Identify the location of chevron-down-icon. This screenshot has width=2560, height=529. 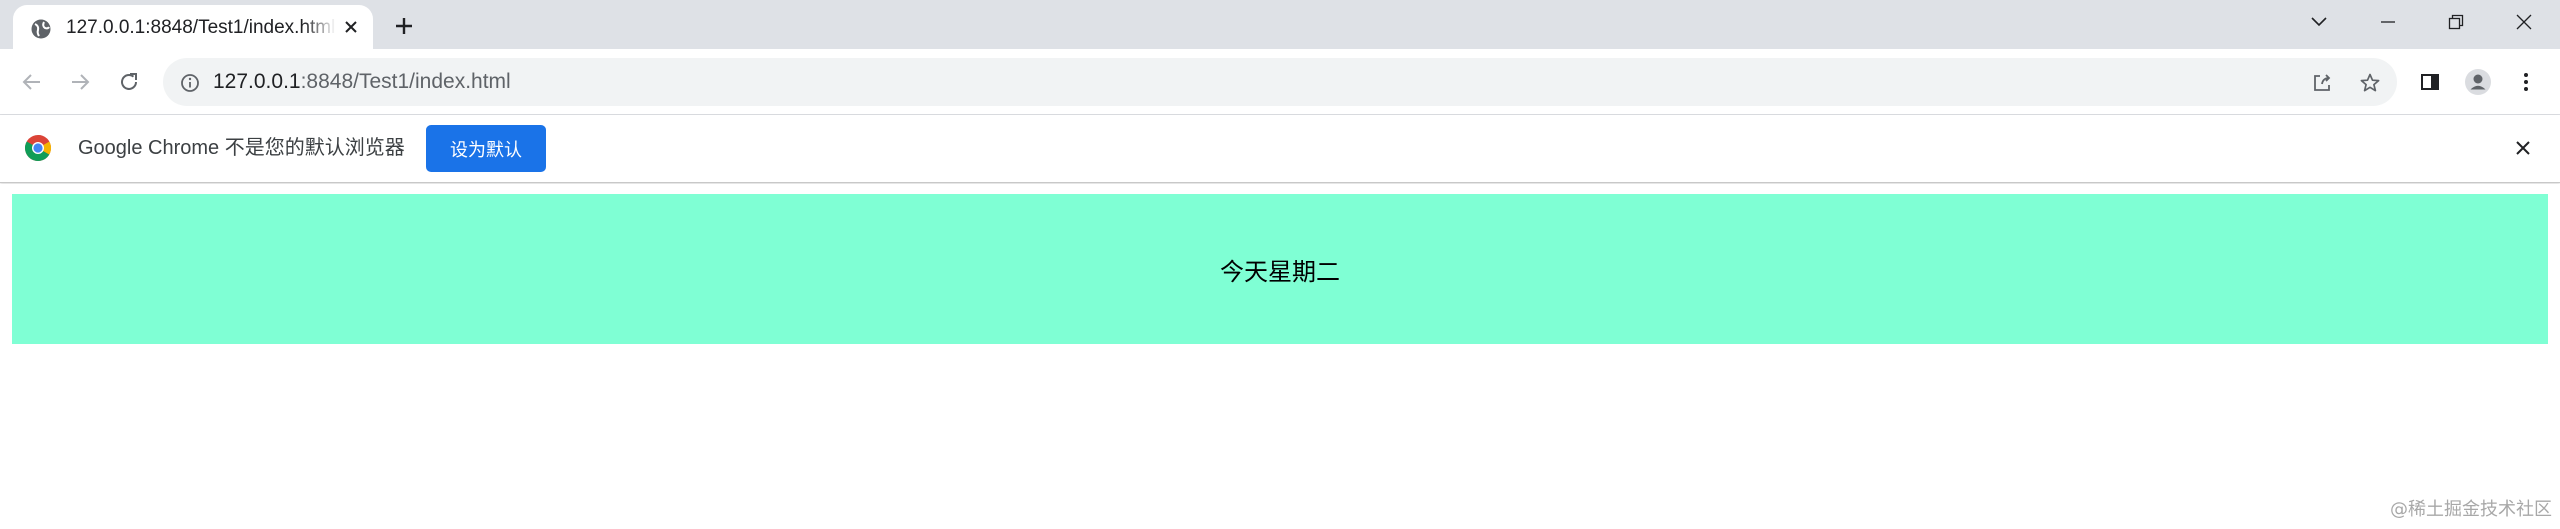
(2319, 22).